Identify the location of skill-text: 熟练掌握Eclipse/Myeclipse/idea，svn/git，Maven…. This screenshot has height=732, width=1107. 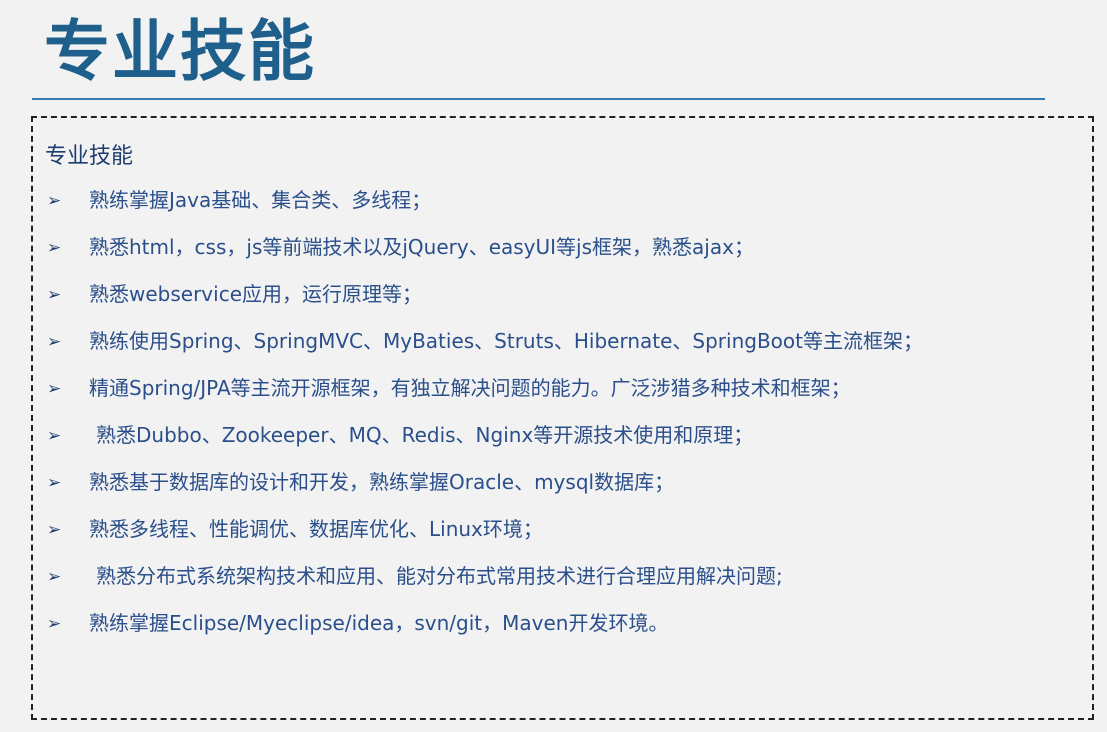
(379, 623).